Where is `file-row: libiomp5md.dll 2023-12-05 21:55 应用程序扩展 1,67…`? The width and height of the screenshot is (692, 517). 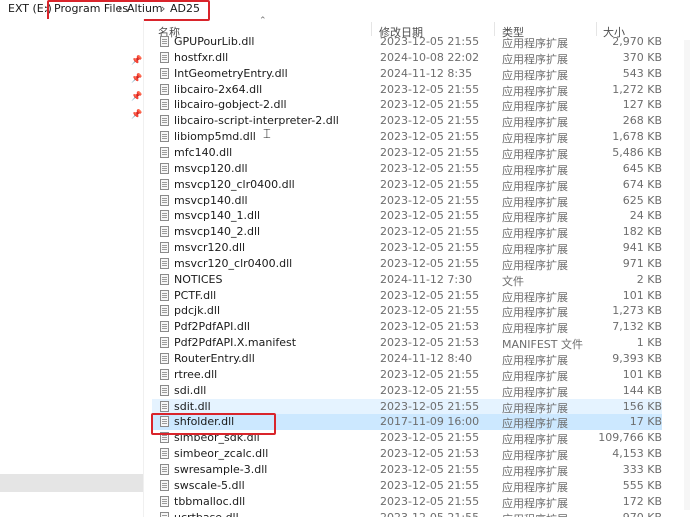 file-row: libiomp5md.dll 2023-12-05 21:55 应用程序扩展 1,67… is located at coordinates (407, 137).